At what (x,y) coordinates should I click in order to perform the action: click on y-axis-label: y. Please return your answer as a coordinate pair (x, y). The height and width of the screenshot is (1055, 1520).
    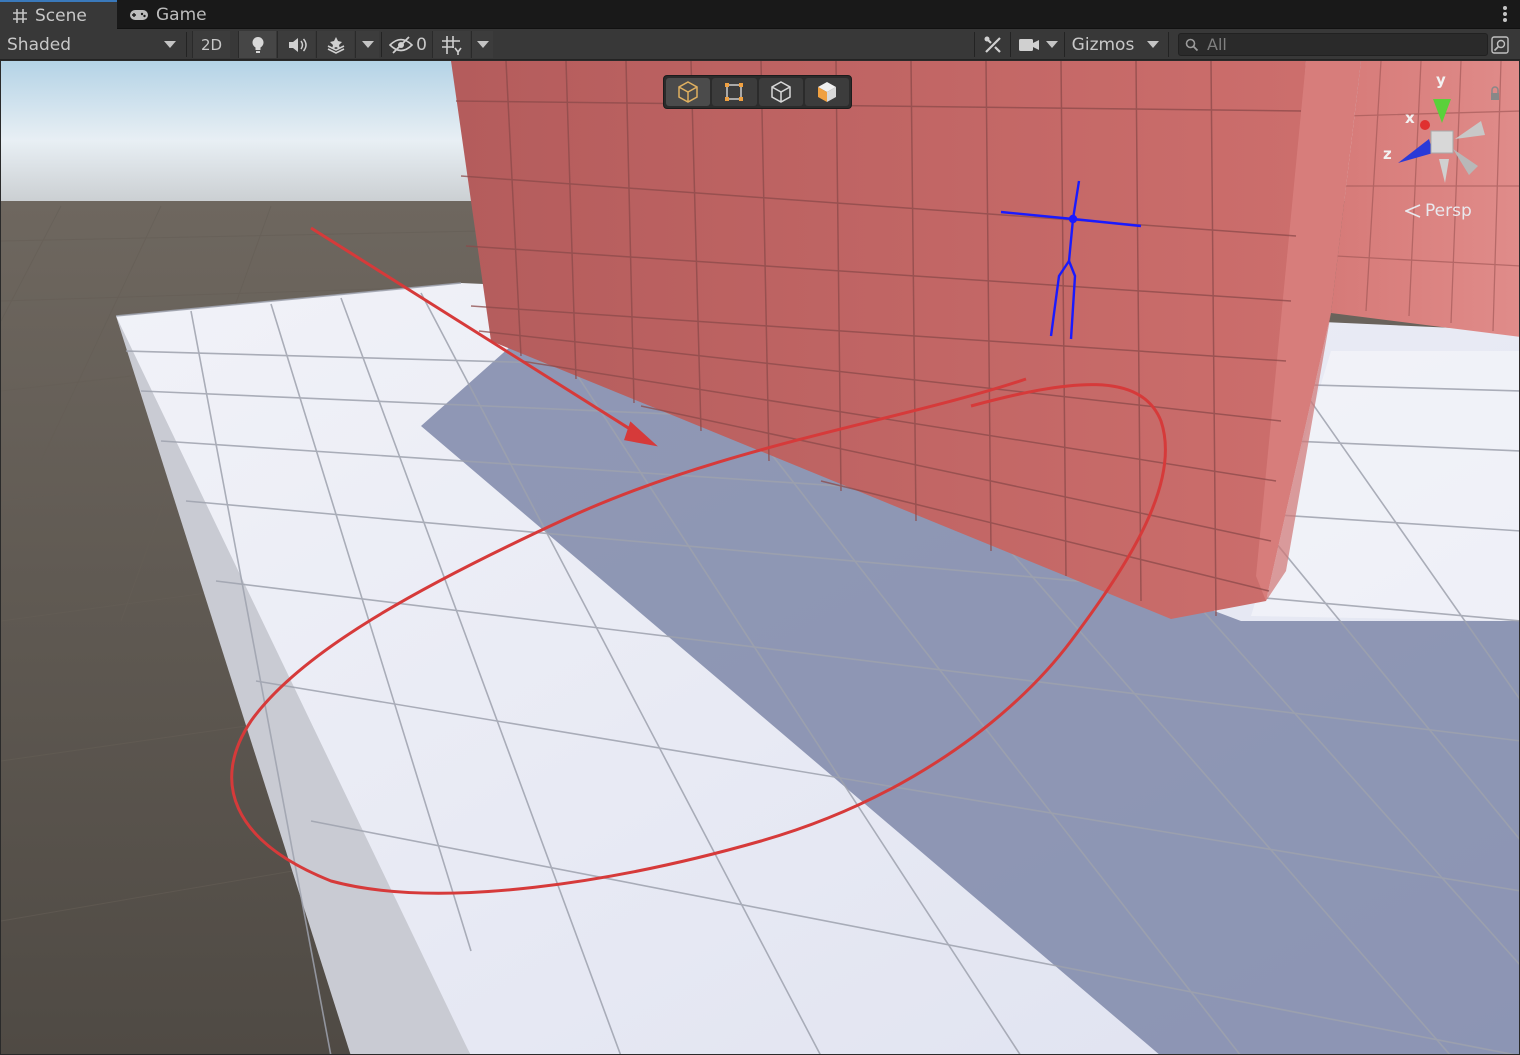
    Looking at the image, I should click on (1441, 80).